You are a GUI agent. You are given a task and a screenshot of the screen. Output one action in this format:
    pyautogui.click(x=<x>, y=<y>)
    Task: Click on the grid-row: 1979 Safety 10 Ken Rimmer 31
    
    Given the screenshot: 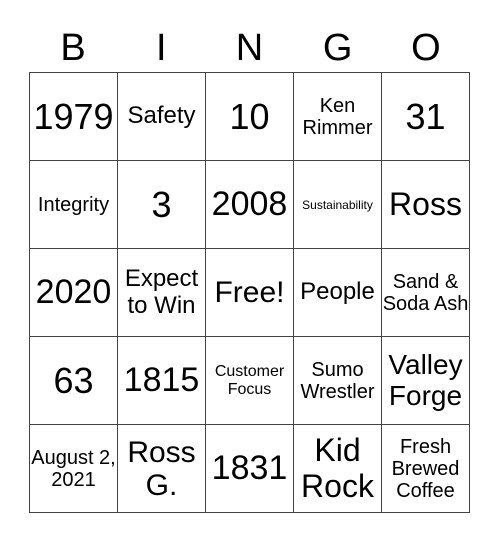 What is the action you would take?
    pyautogui.click(x=249, y=116)
    